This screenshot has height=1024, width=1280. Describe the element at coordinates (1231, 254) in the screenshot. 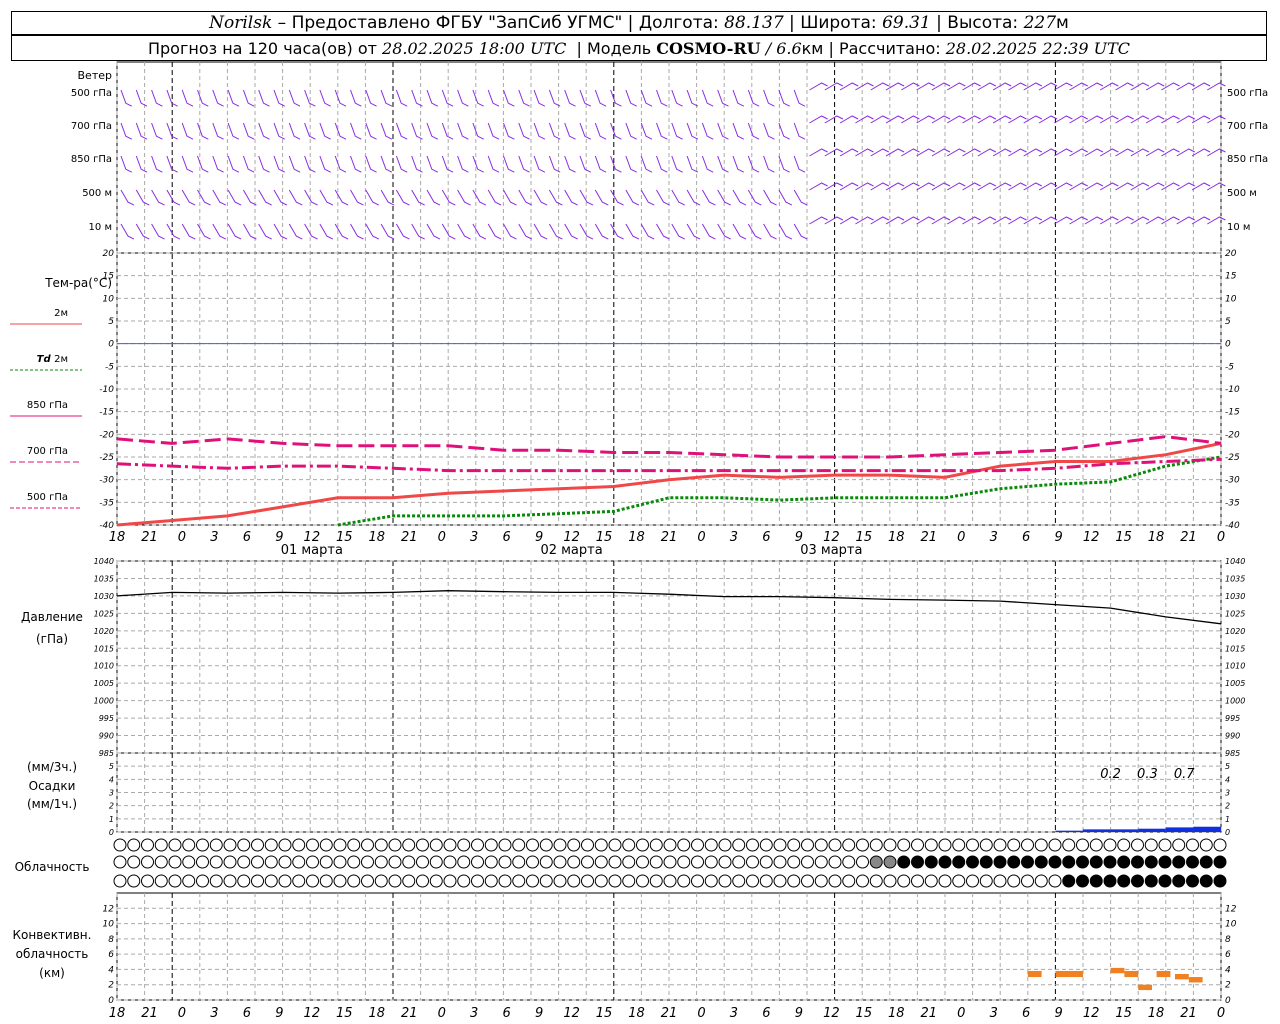

I see `temp-tick-right: 20` at that location.